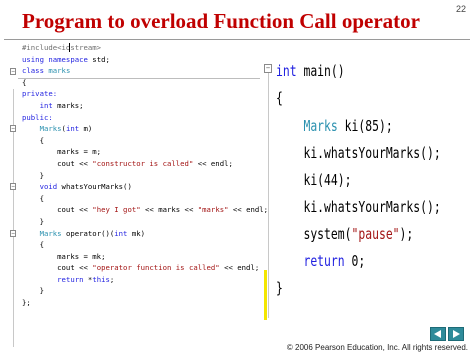  What do you see at coordinates (62, 152) in the screenshot?
I see `code-line: marks = m;` at bounding box center [62, 152].